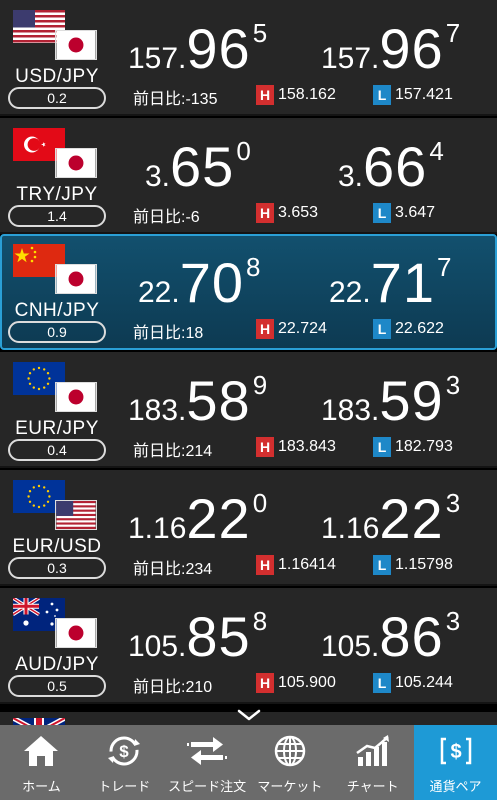  What do you see at coordinates (192, 217) in the screenshot?
I see `day-change-value: -6` at bounding box center [192, 217].